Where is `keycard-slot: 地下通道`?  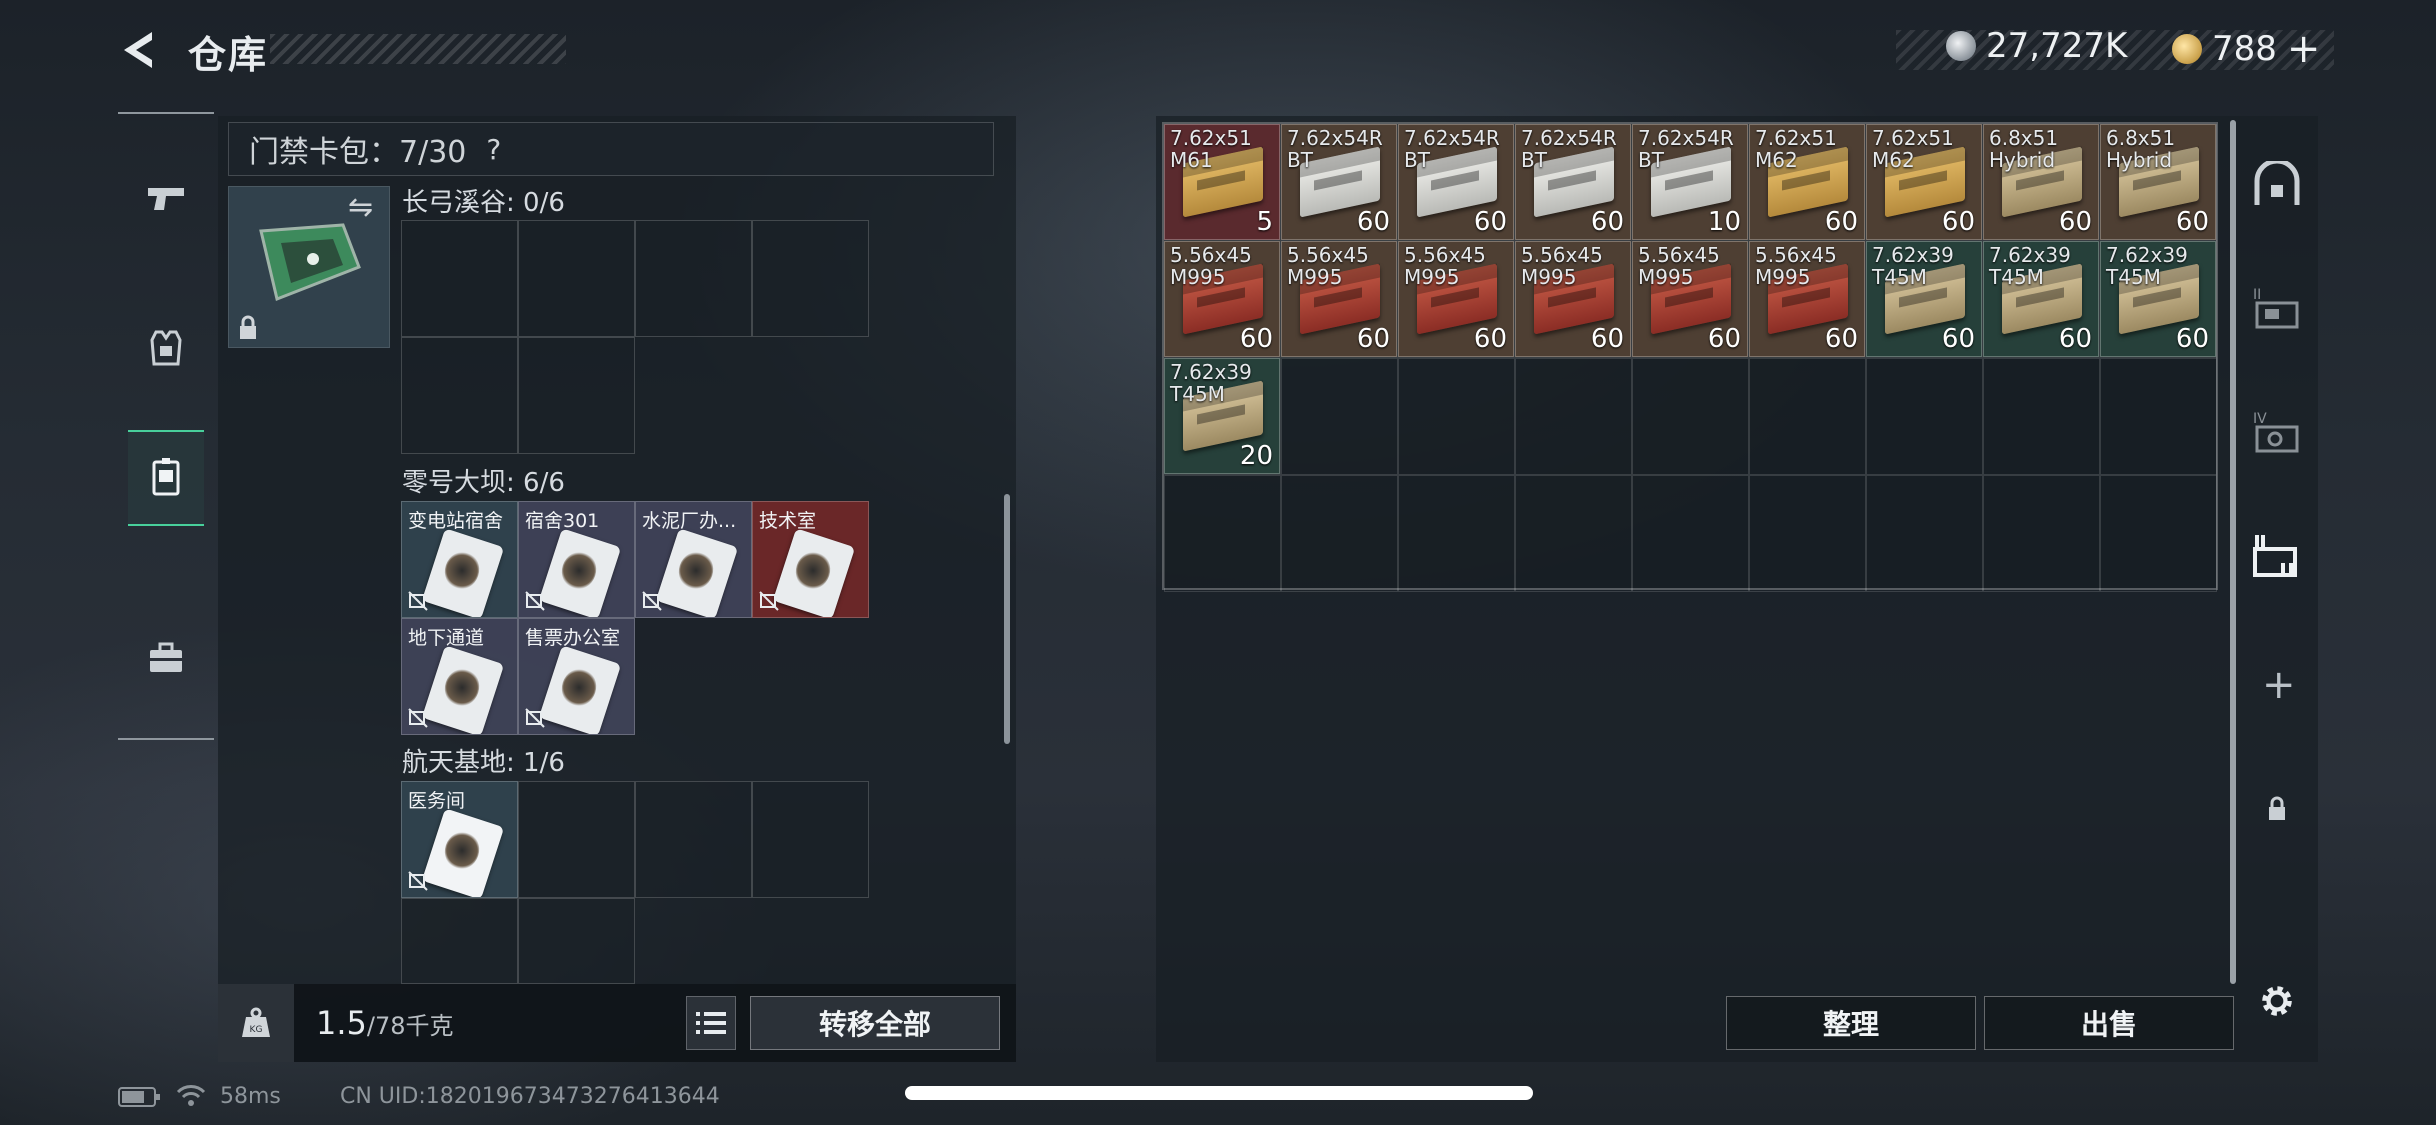
keycard-slot: 地下通道 is located at coordinates (459, 676).